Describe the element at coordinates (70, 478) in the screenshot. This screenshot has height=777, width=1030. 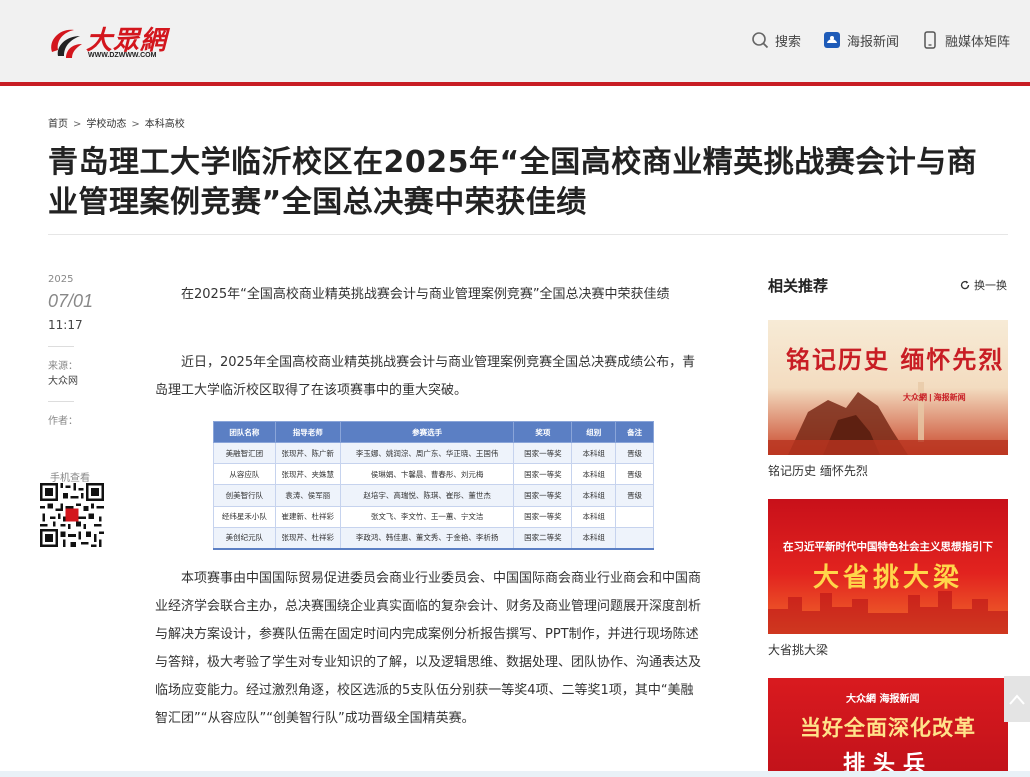
I see `phone-view-label: 手机查看` at that location.